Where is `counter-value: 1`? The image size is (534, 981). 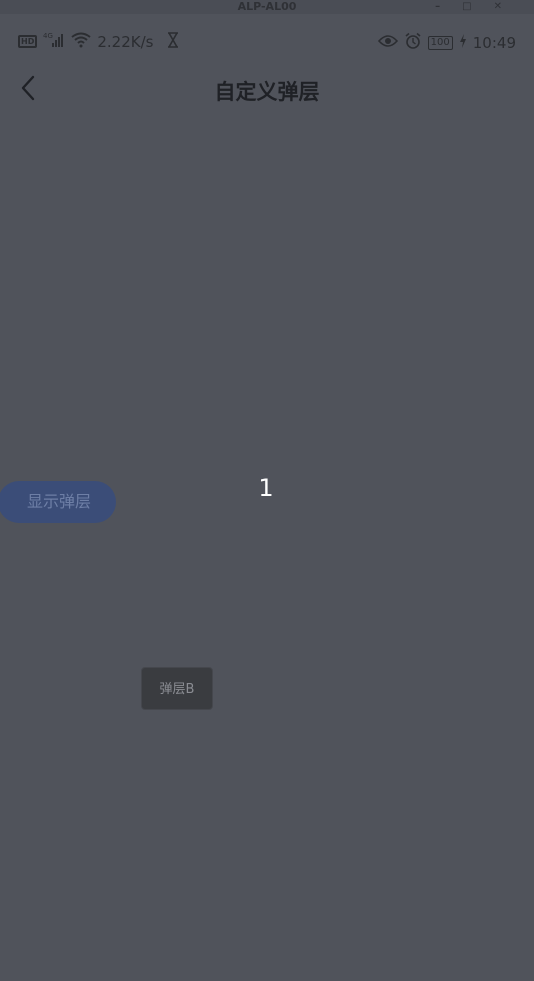 counter-value: 1 is located at coordinates (266, 488).